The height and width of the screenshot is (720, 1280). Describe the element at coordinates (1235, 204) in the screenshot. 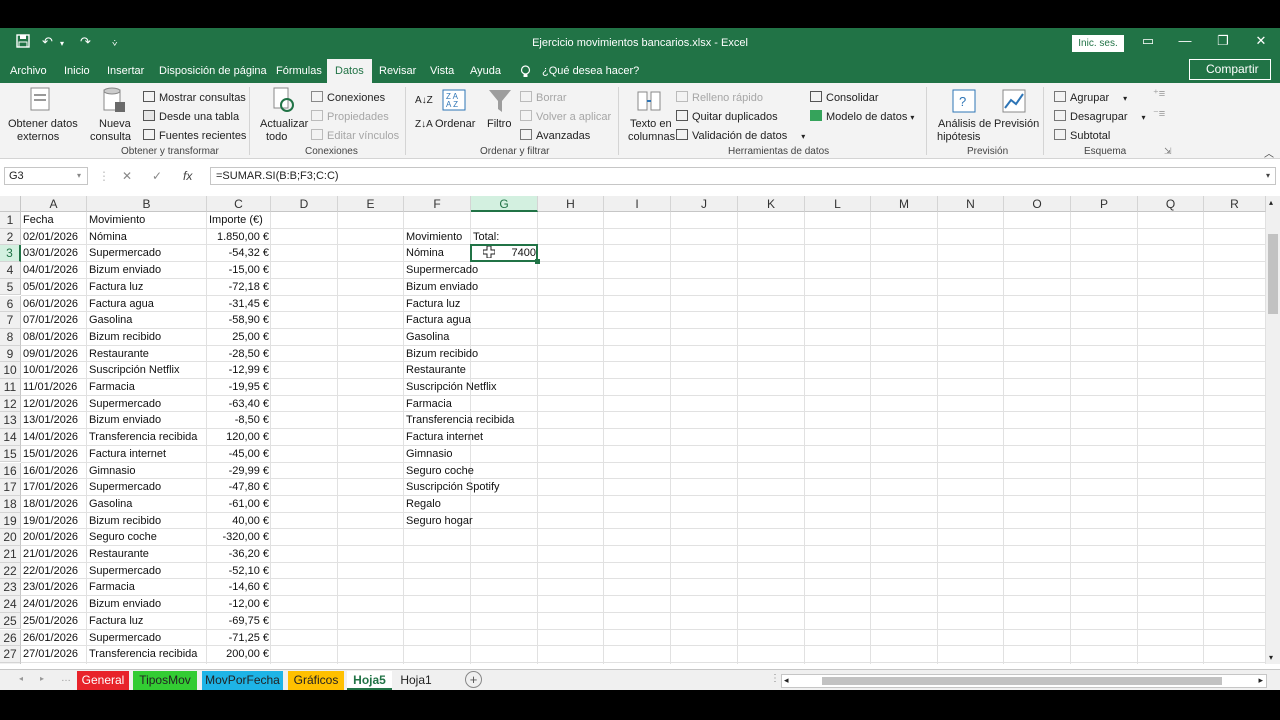

I see `column-header-r: R` at that location.